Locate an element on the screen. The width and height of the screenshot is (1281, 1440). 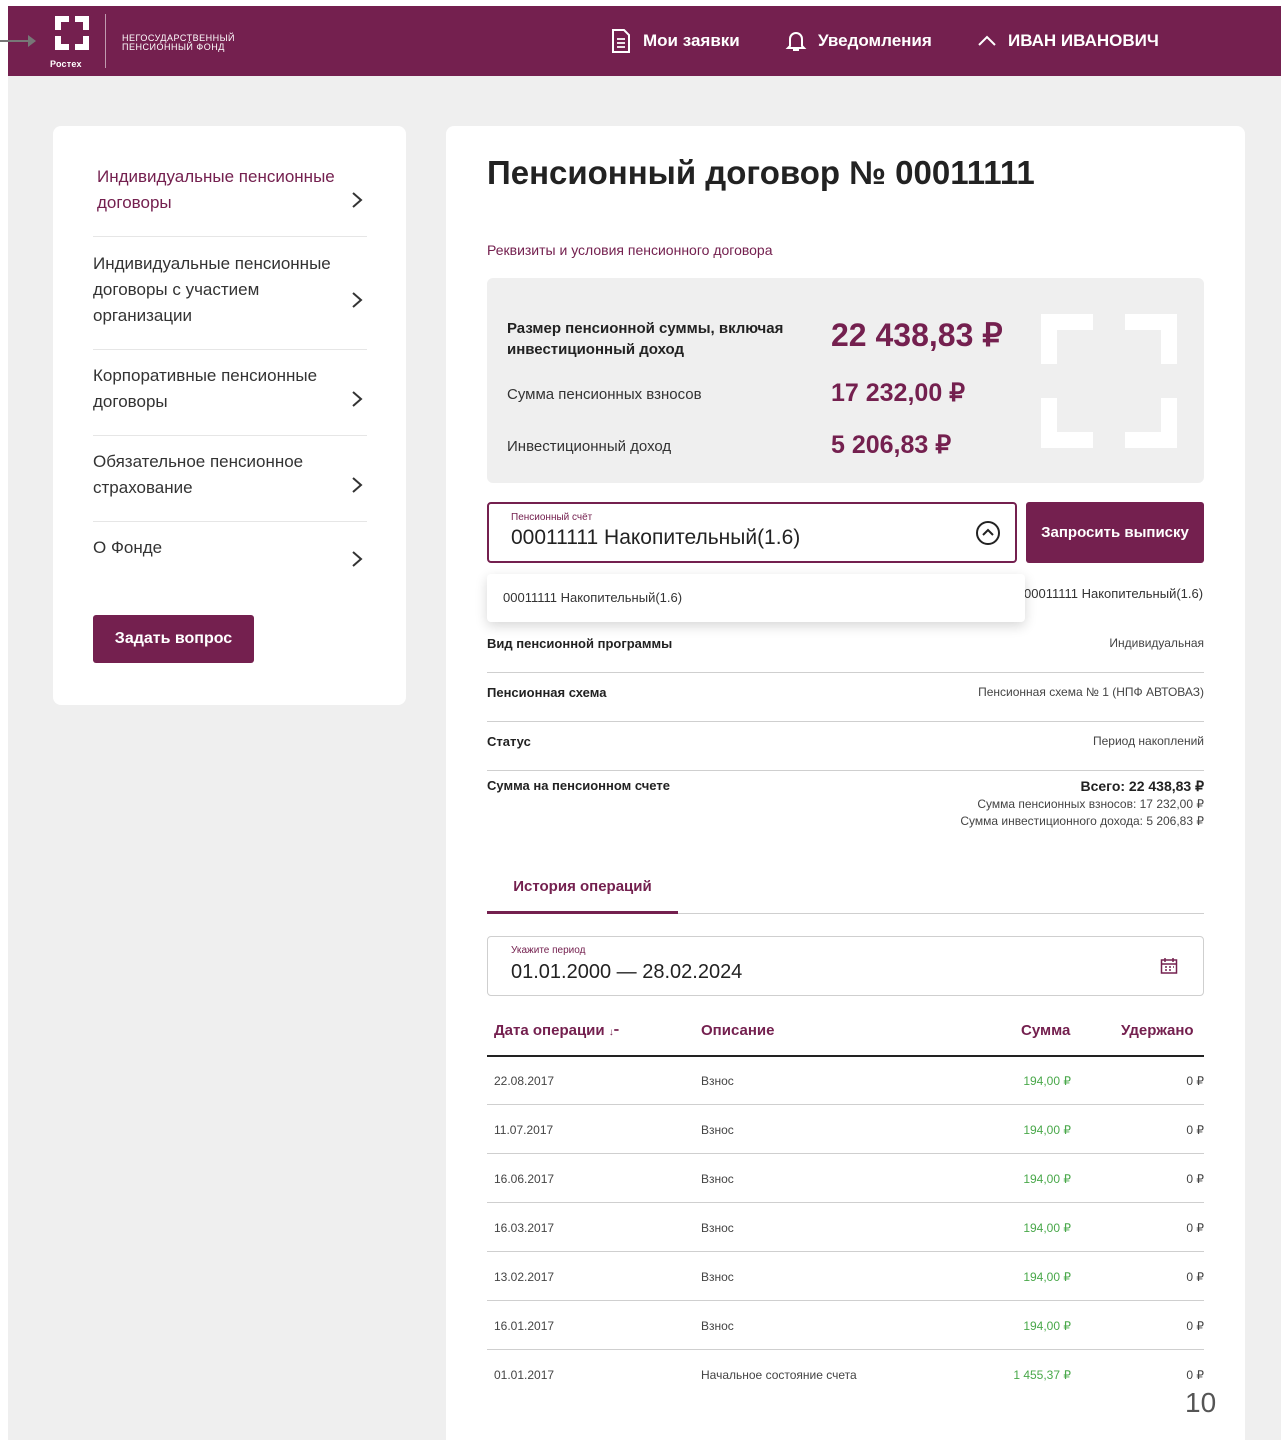
status-row: Статус Период накоплений is located at coordinates (845, 746).